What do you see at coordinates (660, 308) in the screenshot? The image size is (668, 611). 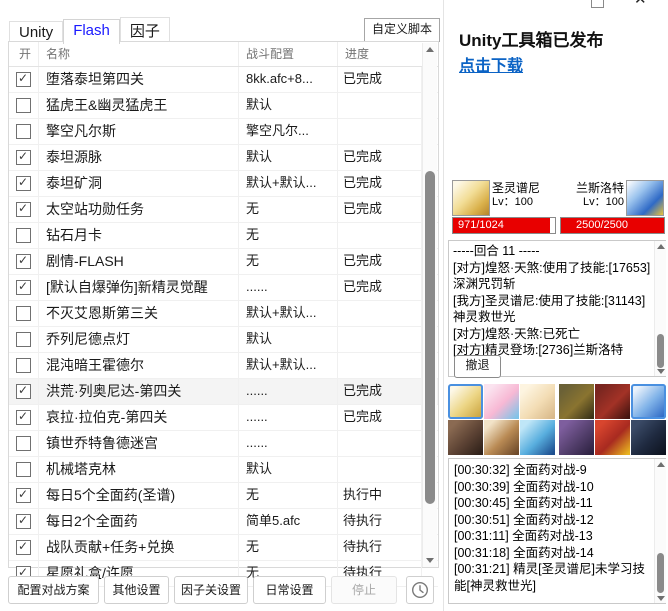 I see `battle-log-scrollbar` at bounding box center [660, 308].